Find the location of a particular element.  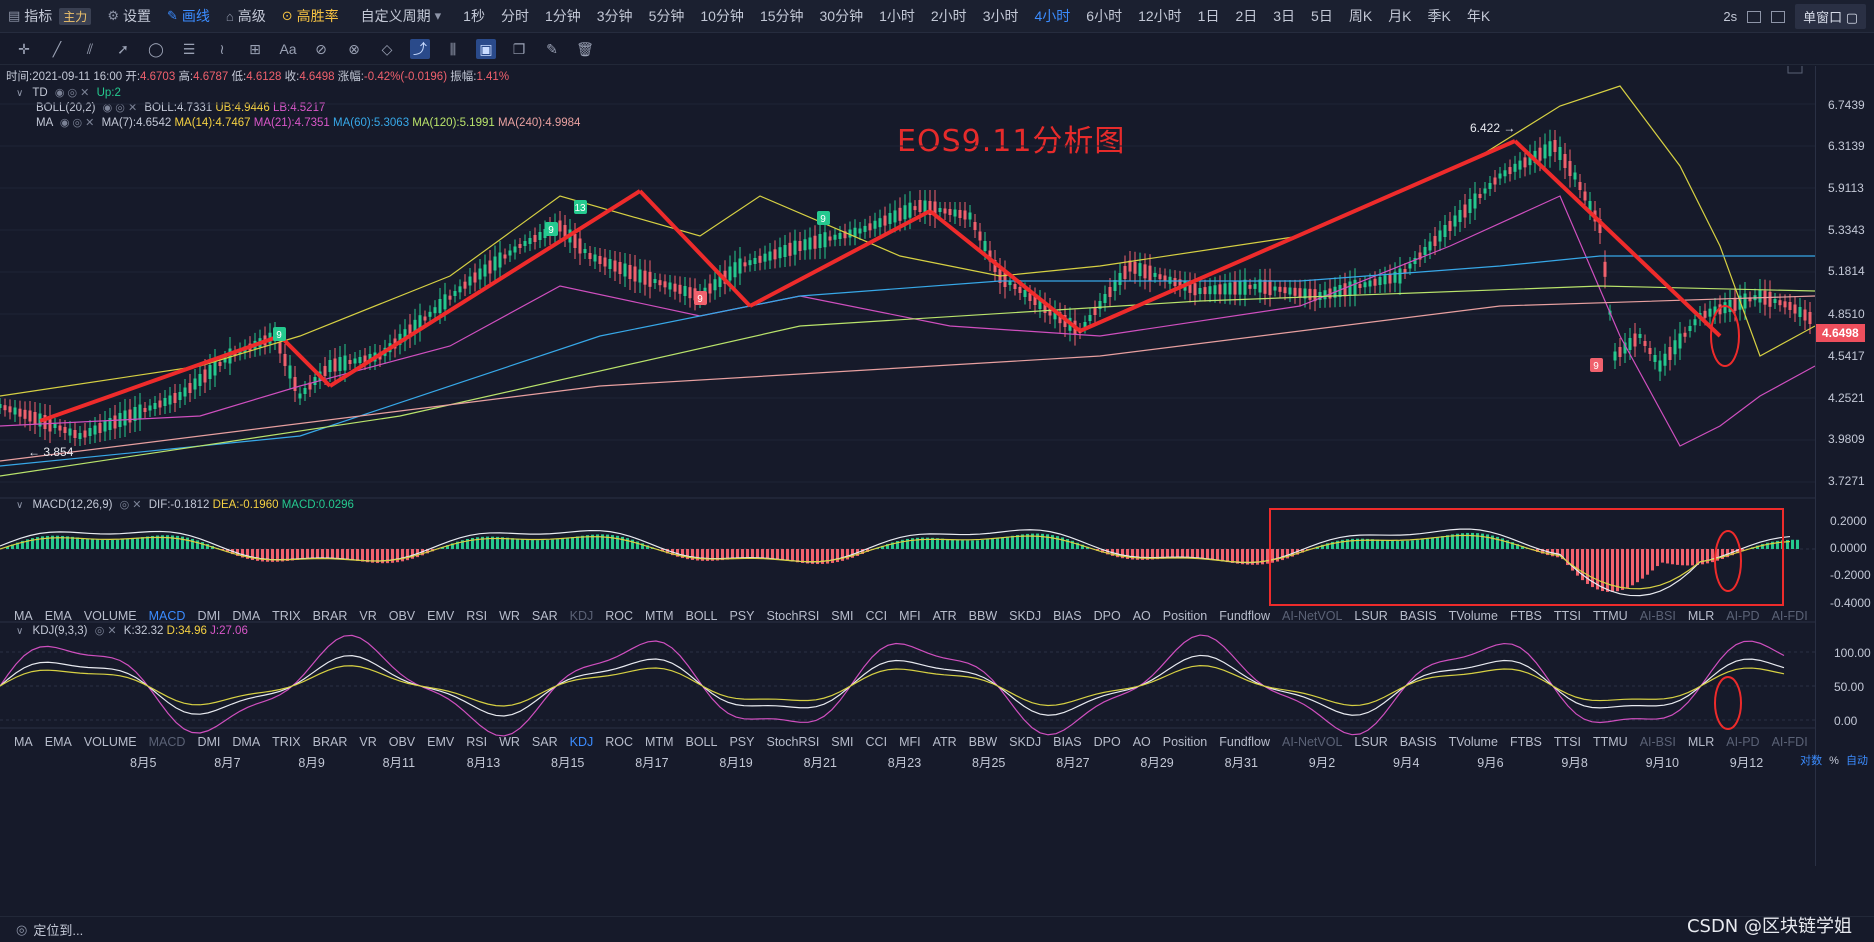

indicator-tab-ttsi: TTSI is located at coordinates (1567, 742).